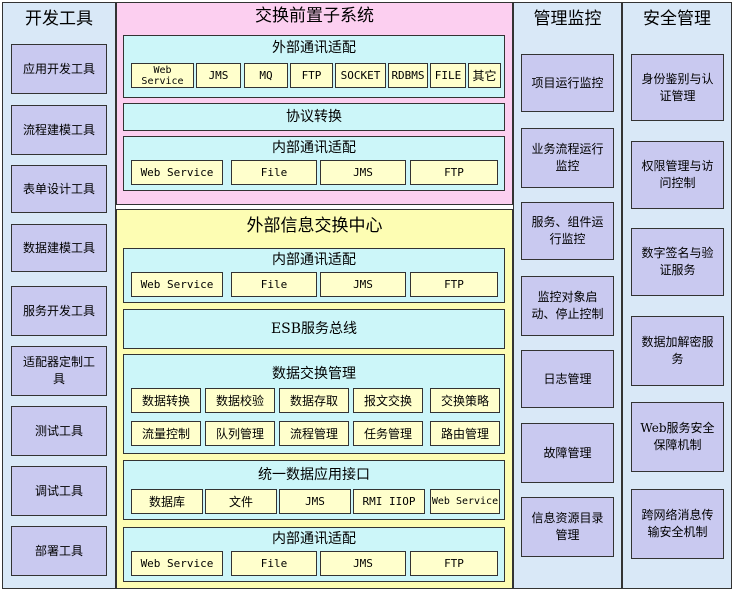 This screenshot has height=591, width=734. Describe the element at coordinates (465, 433) in the screenshot. I see `dx-routing: 路由管理` at that location.